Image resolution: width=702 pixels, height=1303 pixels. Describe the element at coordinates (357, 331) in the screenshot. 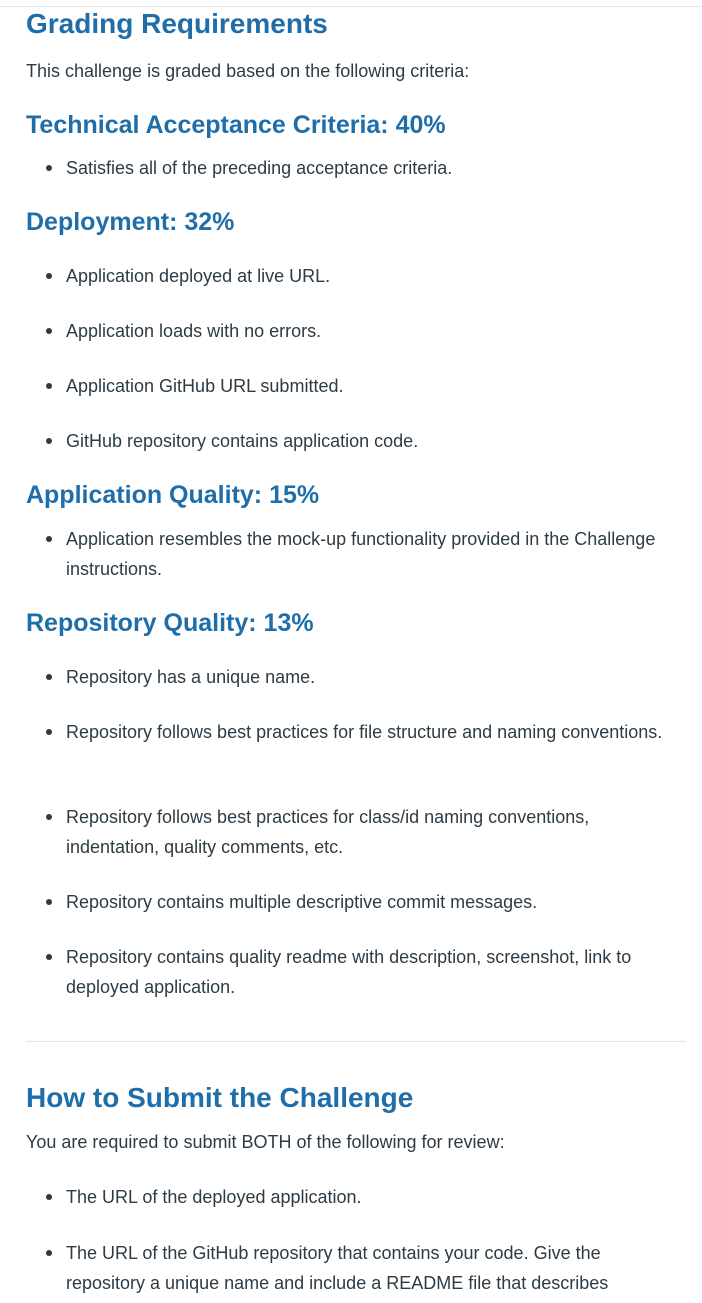

I see `list-item: Application loads with no errors.` at that location.